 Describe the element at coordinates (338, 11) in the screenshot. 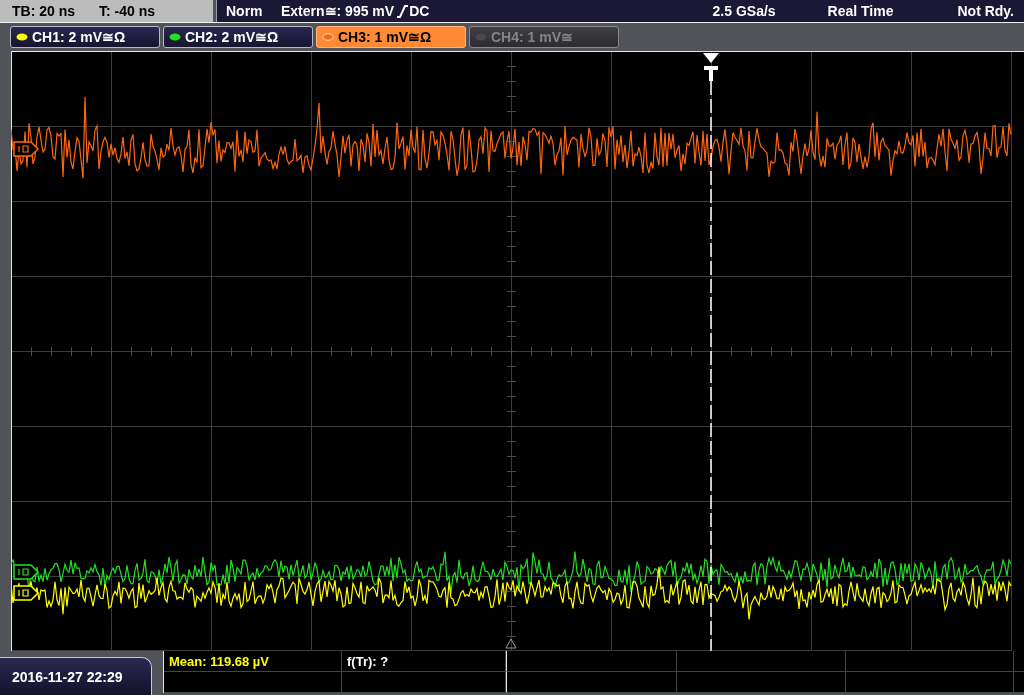

I see `trigger-level-label: Extern≅: 995 mV` at that location.